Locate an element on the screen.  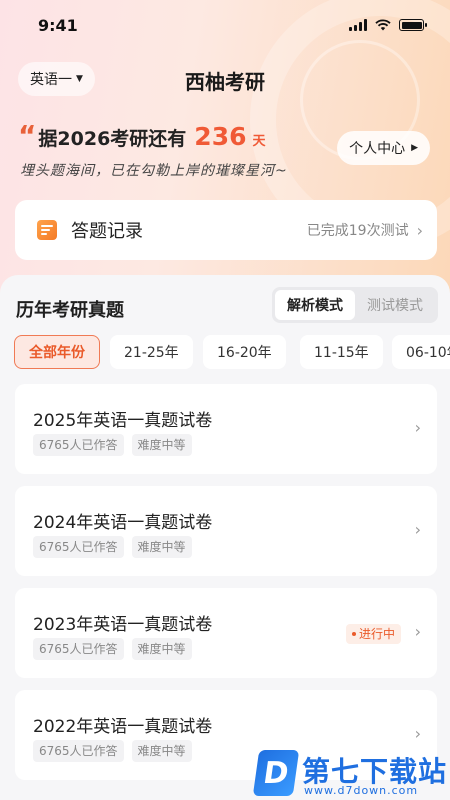
year-tab-21-25: 21-25年 is located at coordinates (151, 352).